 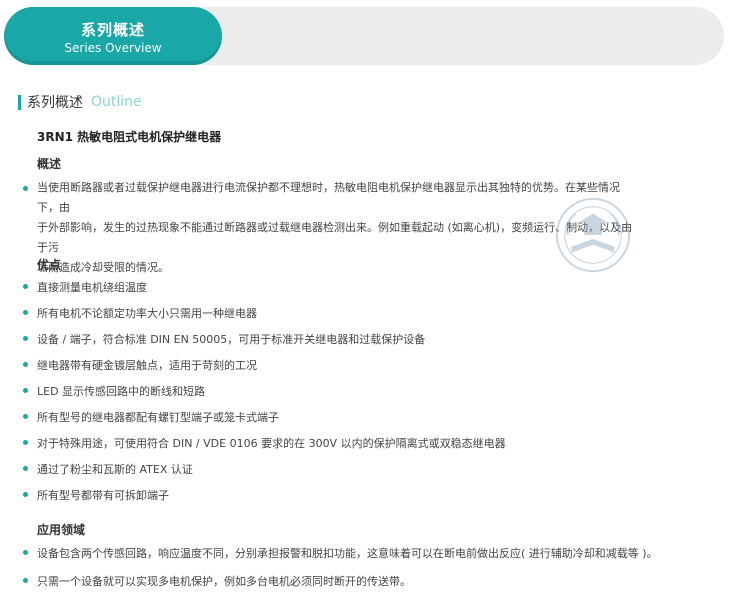 I want to click on applications-heading: 应用领域, so click(x=61, y=530).